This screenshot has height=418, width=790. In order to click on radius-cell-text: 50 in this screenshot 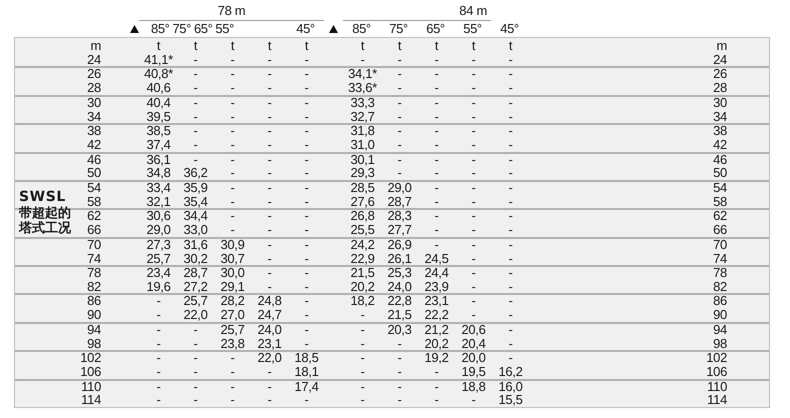, I will do `click(720, 173)`.